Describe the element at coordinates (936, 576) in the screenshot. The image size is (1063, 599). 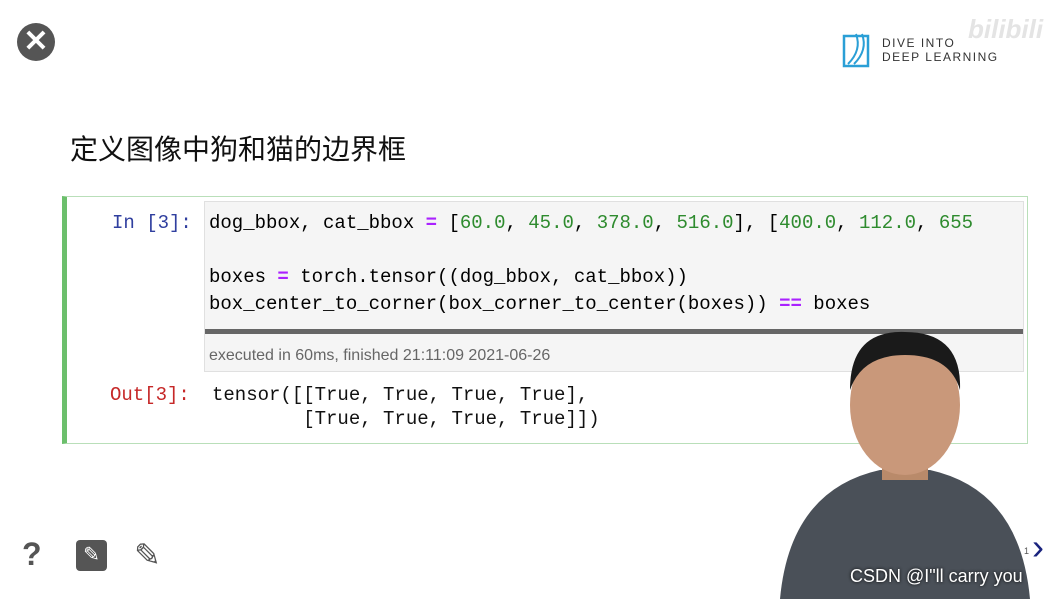
I see `csdn-watermark: CSDN @I"ll carry you` at that location.